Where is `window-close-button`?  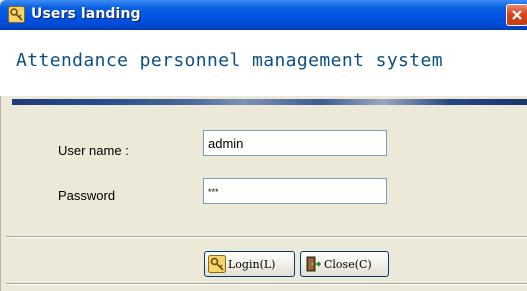 window-close-button is located at coordinates (516, 15).